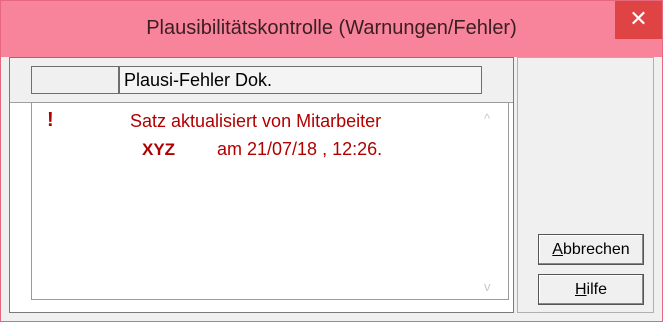 This screenshot has height=322, width=663. I want to click on scroll-down-arrow-icon: v, so click(487, 286).